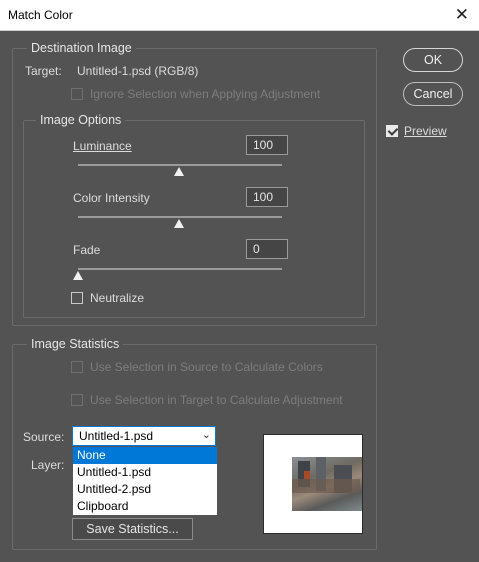  I want to click on cancel-button: Cancel, so click(433, 94).